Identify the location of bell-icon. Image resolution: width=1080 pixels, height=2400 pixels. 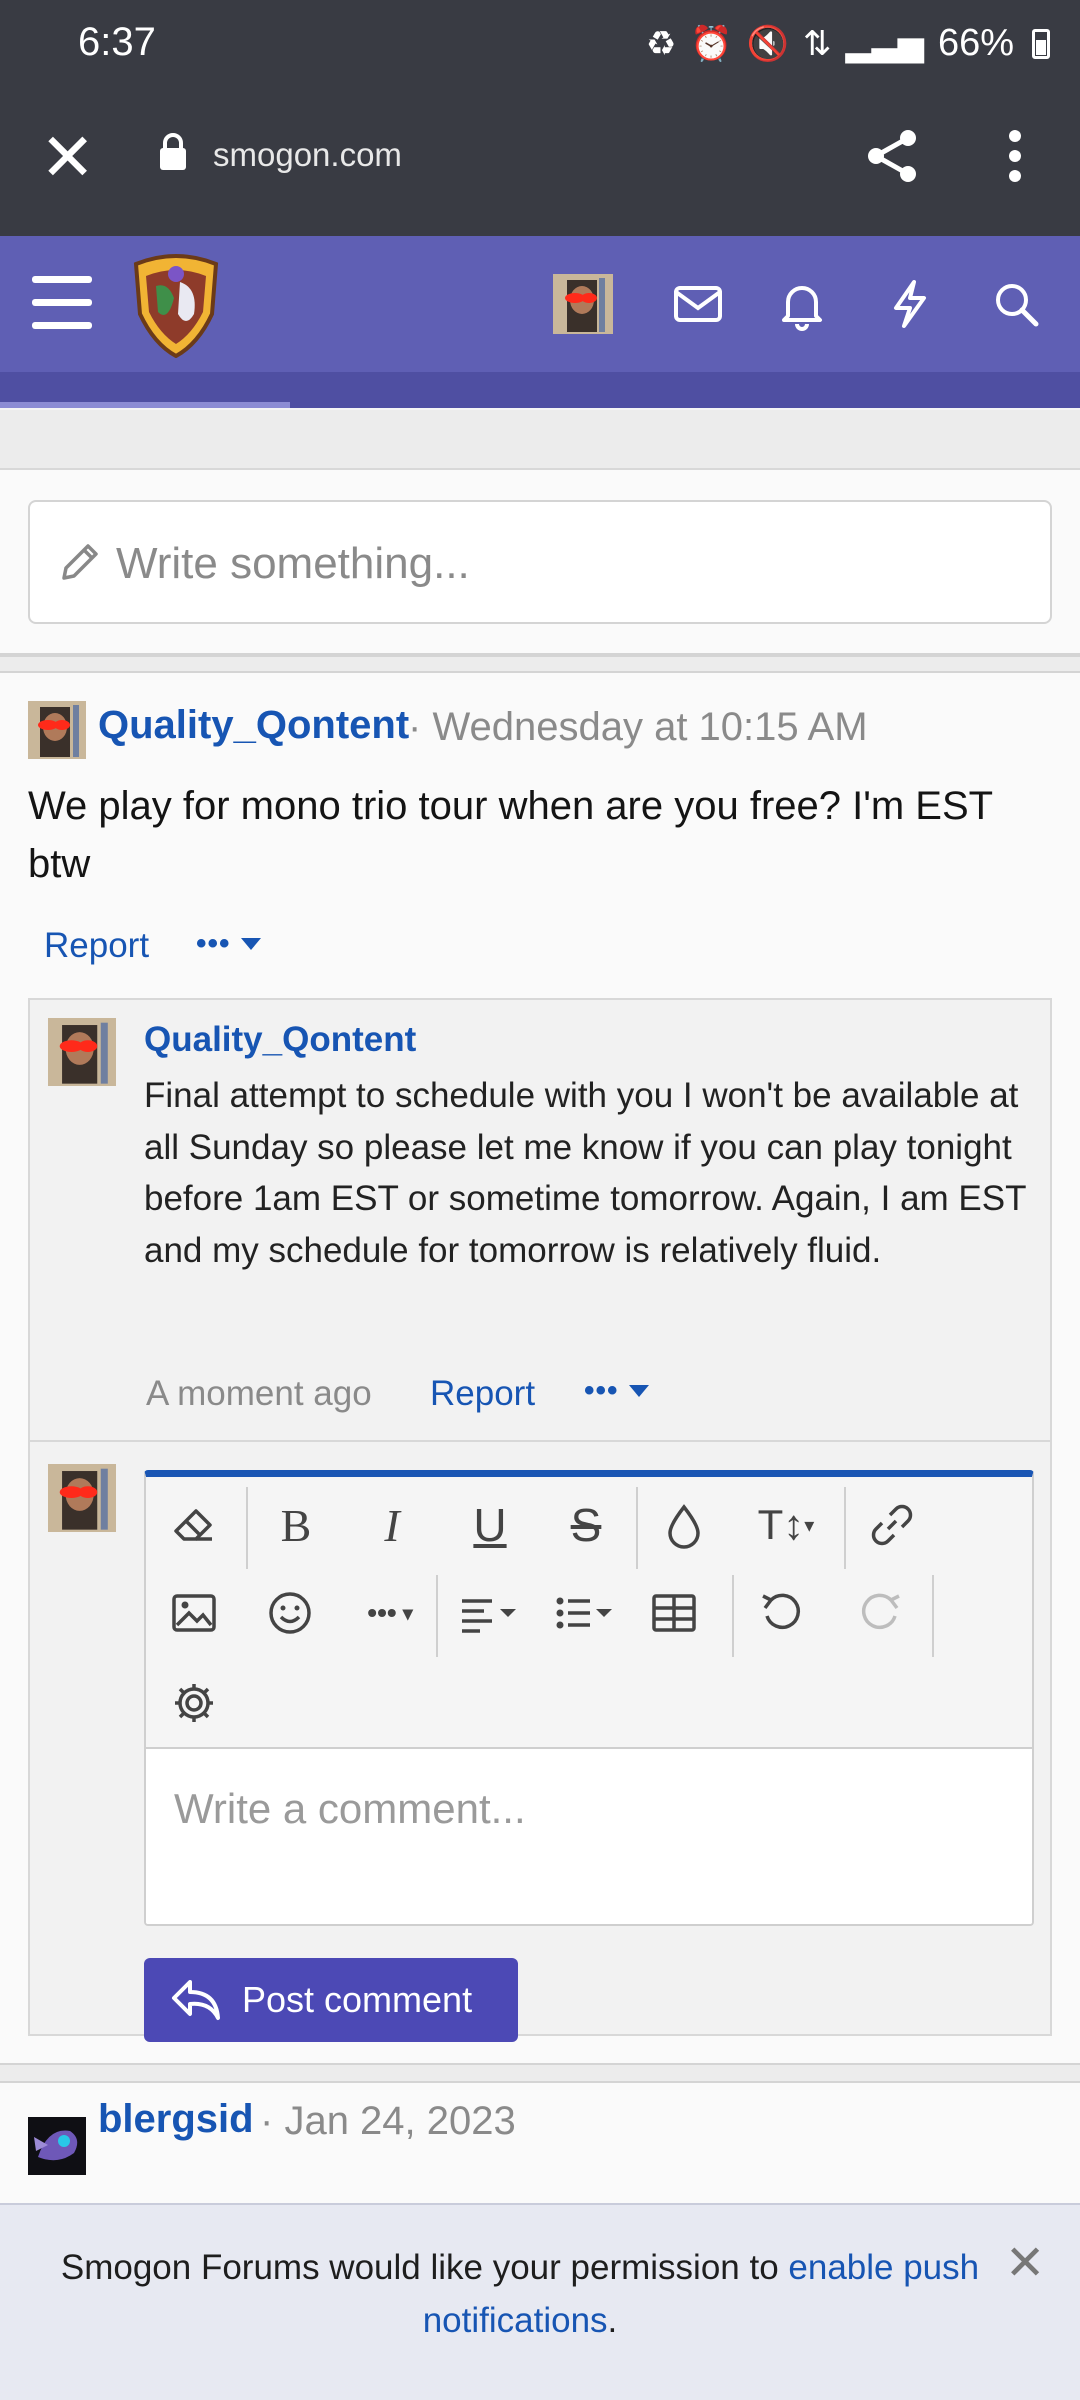
(802, 304).